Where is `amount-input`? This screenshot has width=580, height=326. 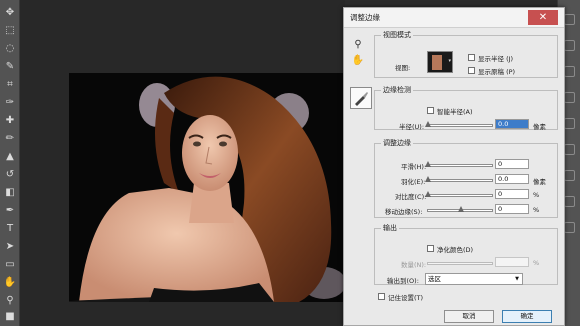
amount-input is located at coordinates (512, 262).